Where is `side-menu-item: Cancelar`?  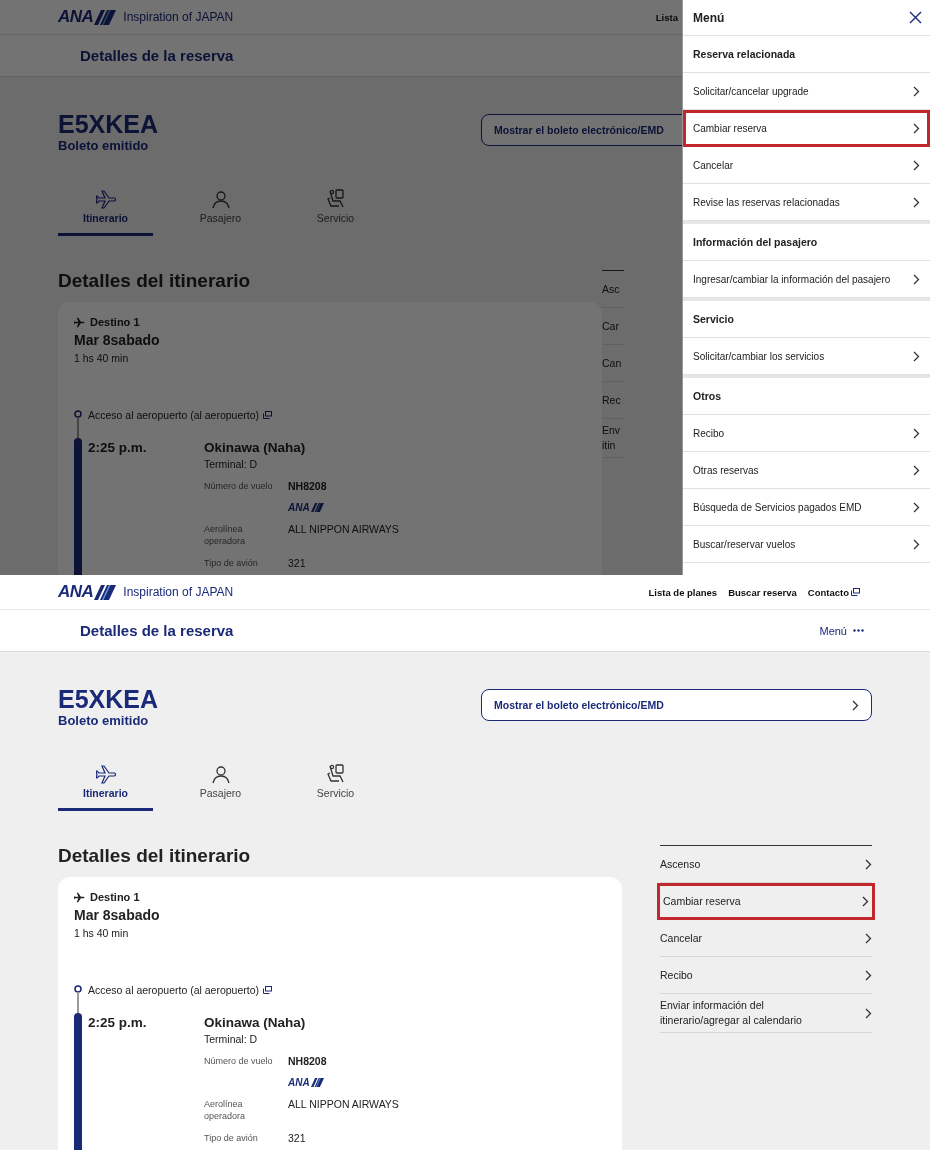
side-menu-item: Cancelar is located at coordinates (766, 938).